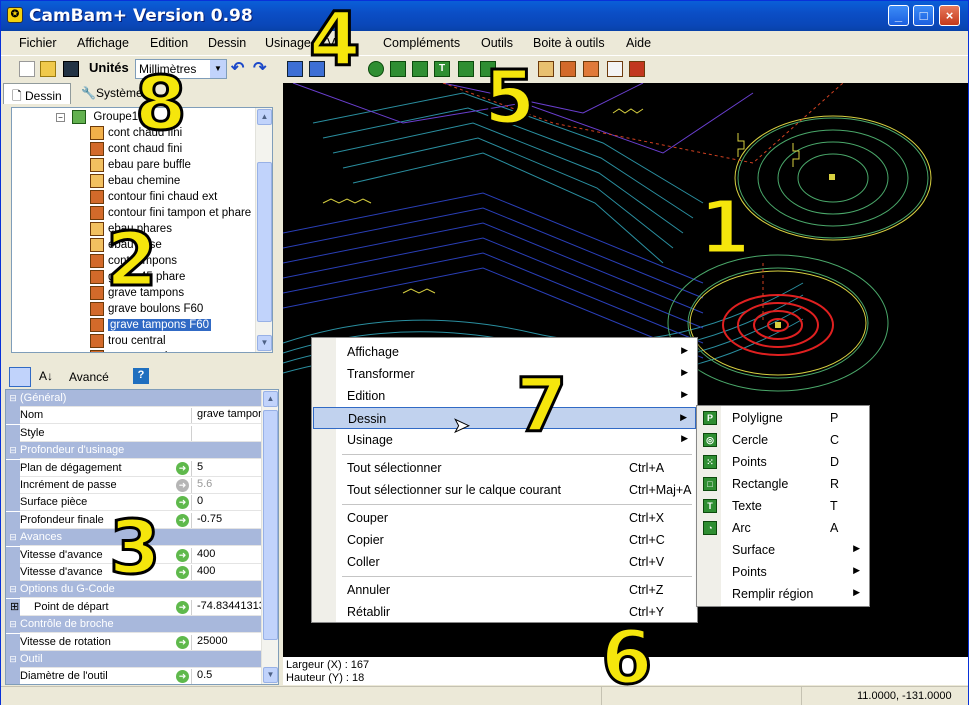 The width and height of the screenshot is (969, 705). I want to click on context-menu-item: Usinage ▶, so click(504, 440).